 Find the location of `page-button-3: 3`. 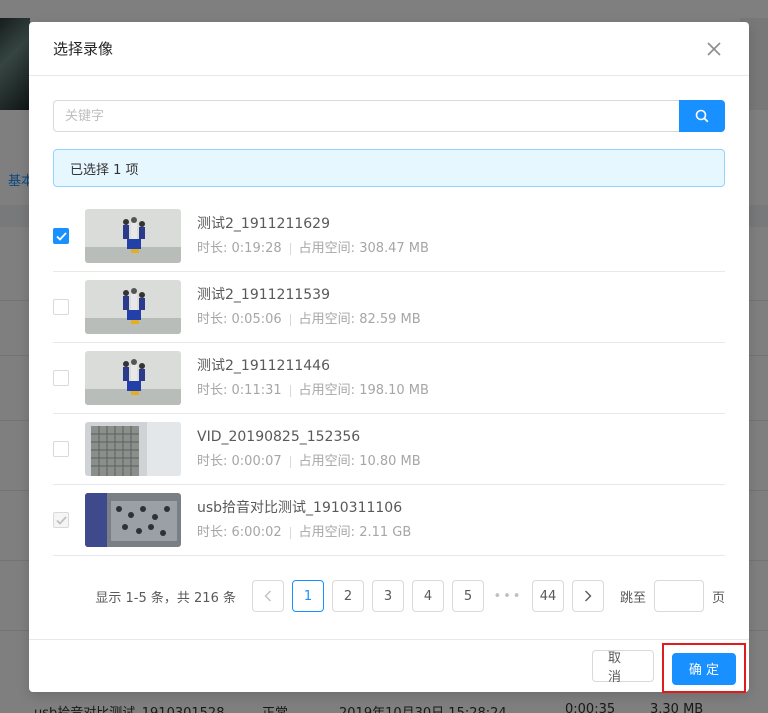

page-button-3: 3 is located at coordinates (387, 596).